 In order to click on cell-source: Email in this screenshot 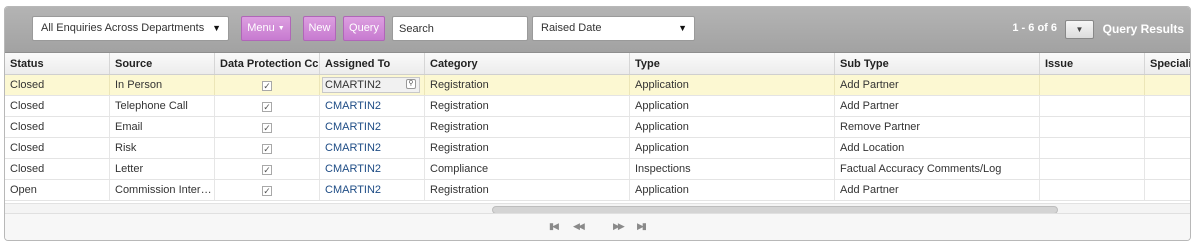, I will do `click(162, 127)`.